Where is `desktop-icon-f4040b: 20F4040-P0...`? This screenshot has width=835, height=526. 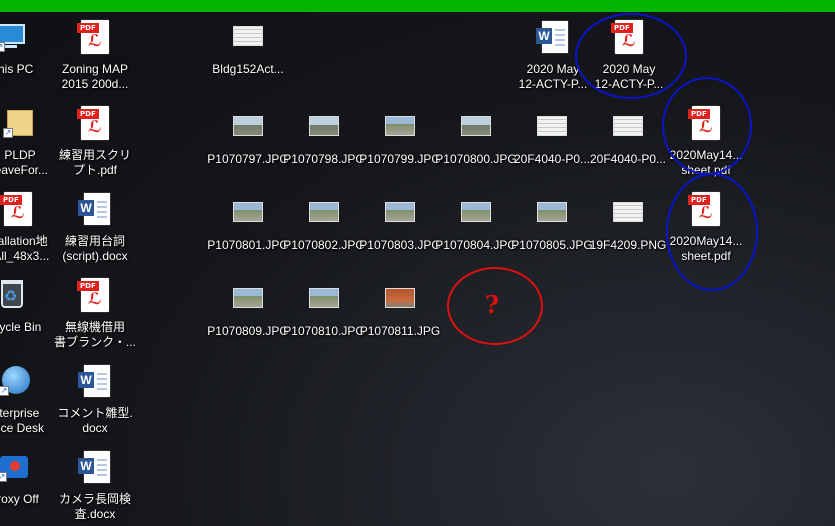
desktop-icon-f4040b: 20F4040-P0... is located at coordinates (628, 148).